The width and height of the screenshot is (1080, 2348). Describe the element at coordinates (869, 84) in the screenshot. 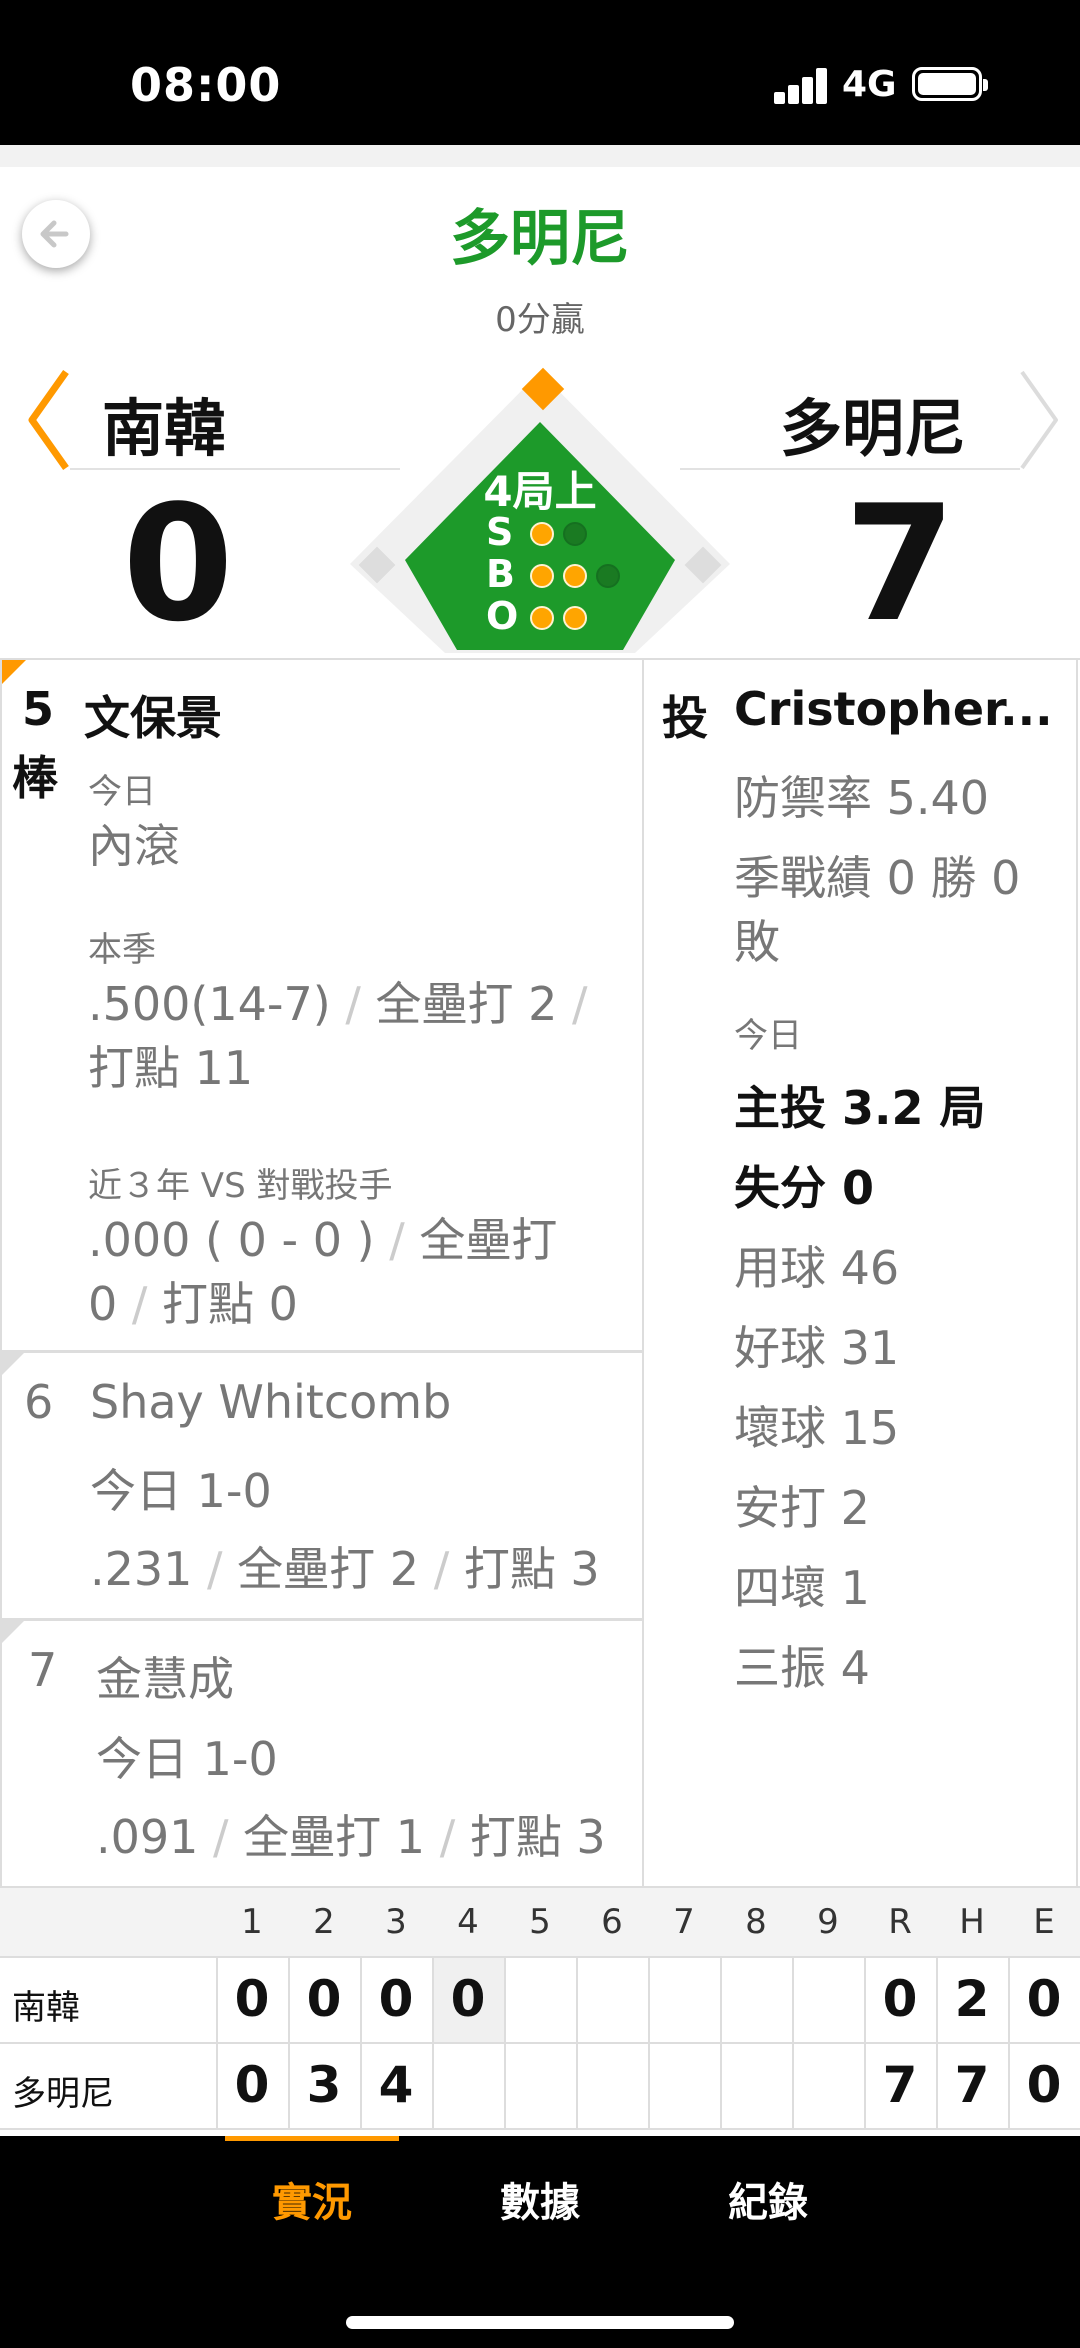

I see `network-type: 4G` at that location.